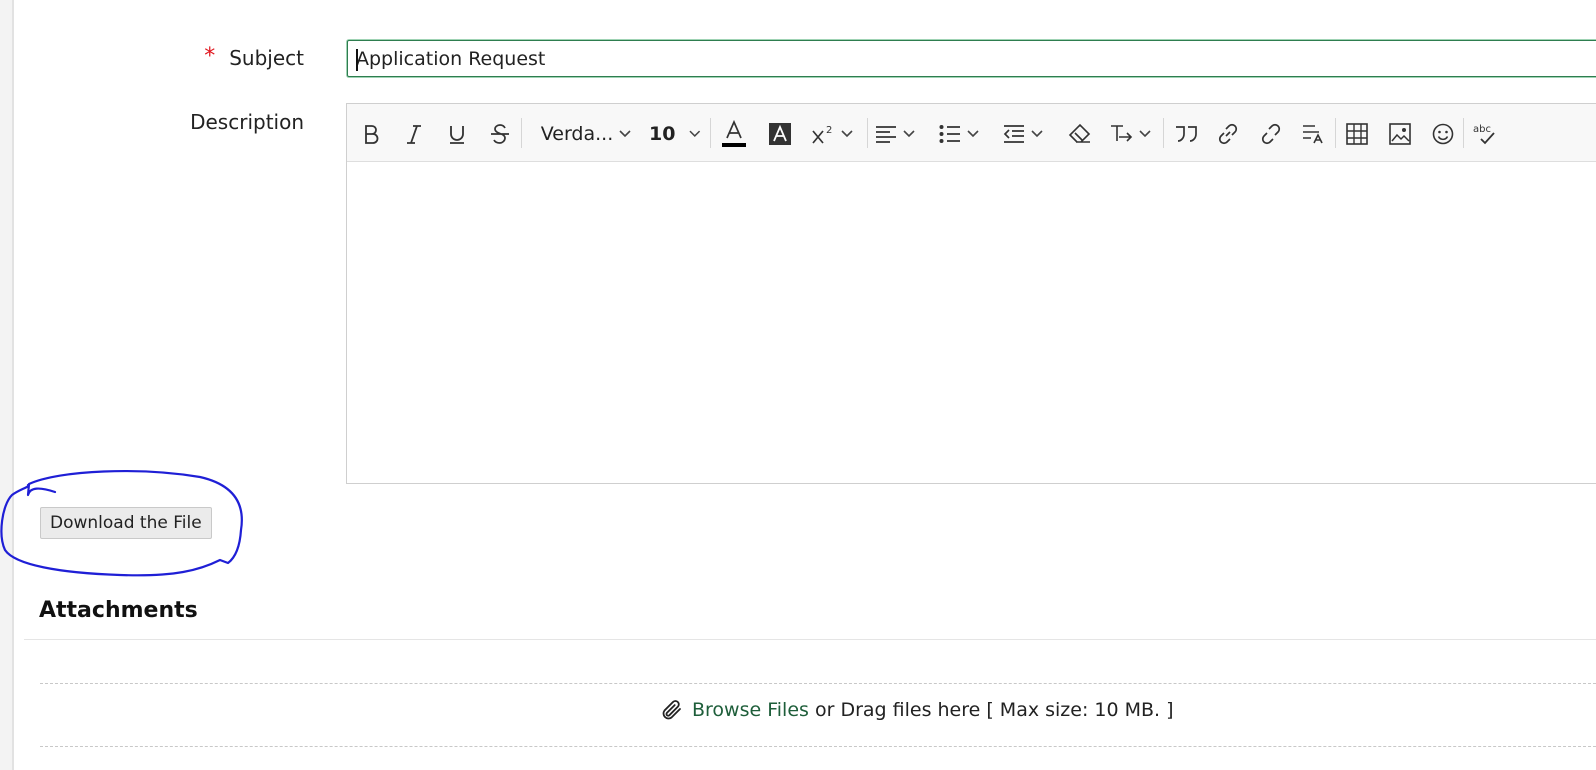 This screenshot has height=770, width=1596. I want to click on list-icon, so click(962, 134).